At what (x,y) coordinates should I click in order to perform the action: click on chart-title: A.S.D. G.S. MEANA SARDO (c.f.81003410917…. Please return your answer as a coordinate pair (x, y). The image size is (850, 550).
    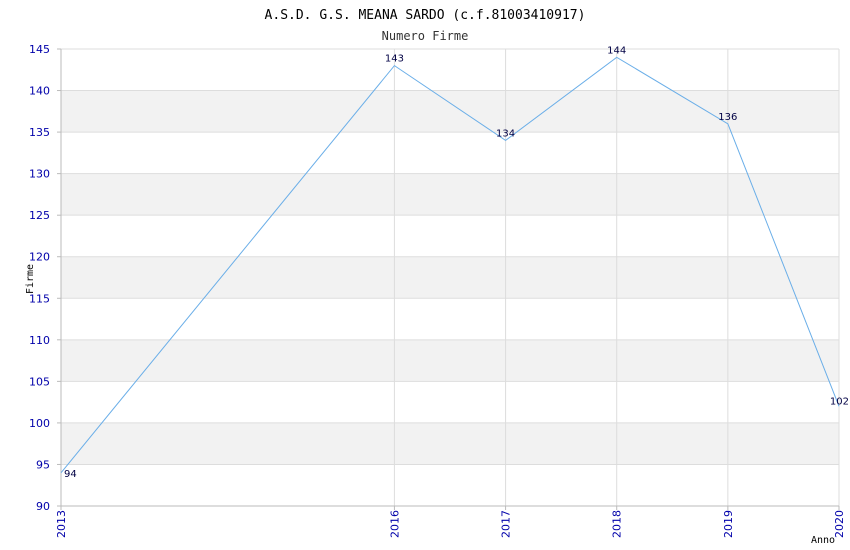
    Looking at the image, I should click on (425, 15).